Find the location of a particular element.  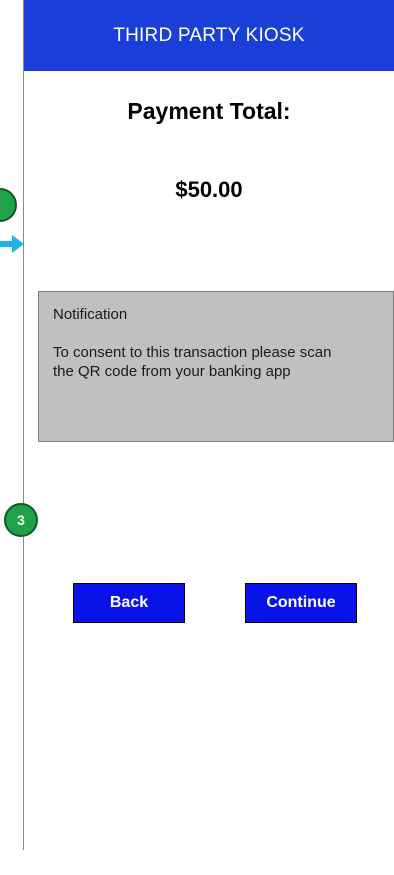

step-badge-partial is located at coordinates (8, 205).